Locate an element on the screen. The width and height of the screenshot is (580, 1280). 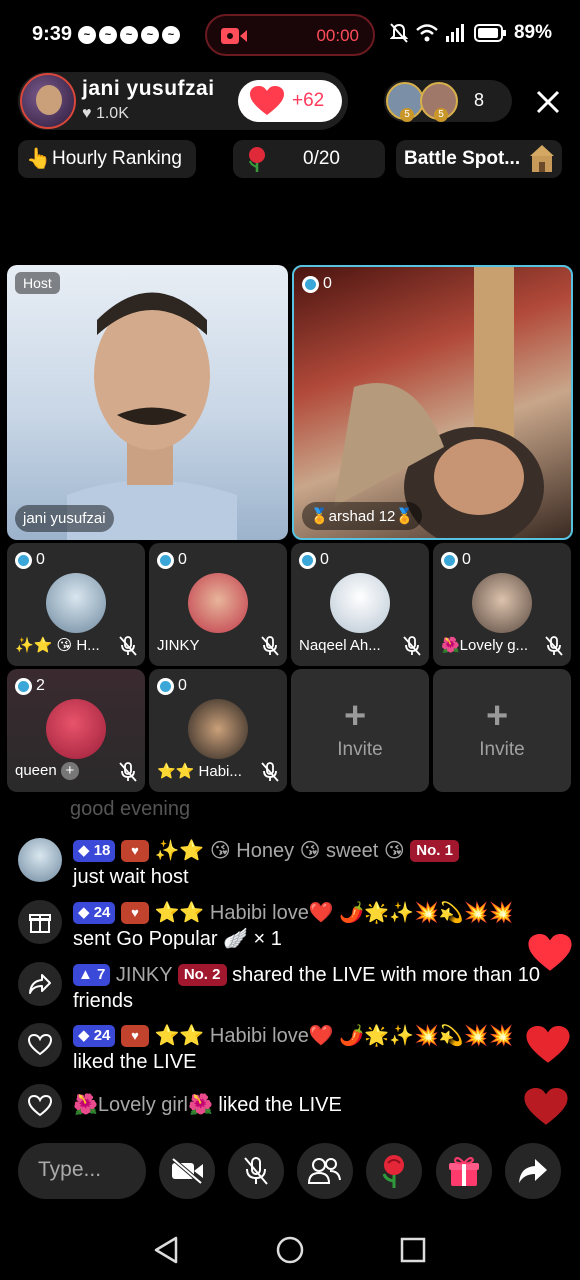
seat-name-text: queen is located at coordinates (36, 770).